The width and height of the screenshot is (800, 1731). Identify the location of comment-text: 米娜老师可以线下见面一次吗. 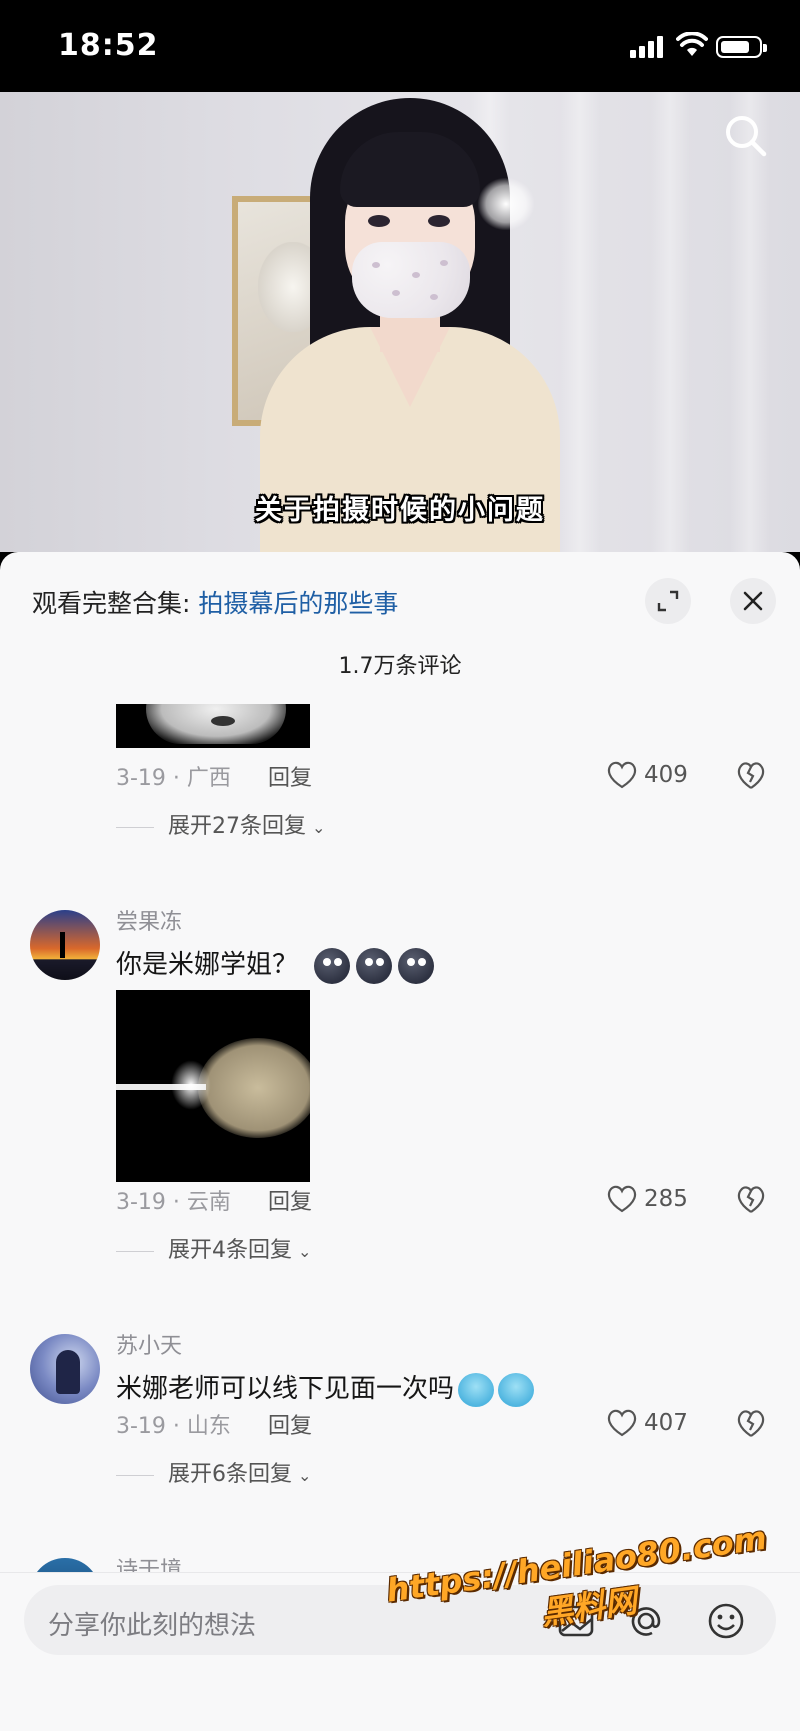
(325, 1387).